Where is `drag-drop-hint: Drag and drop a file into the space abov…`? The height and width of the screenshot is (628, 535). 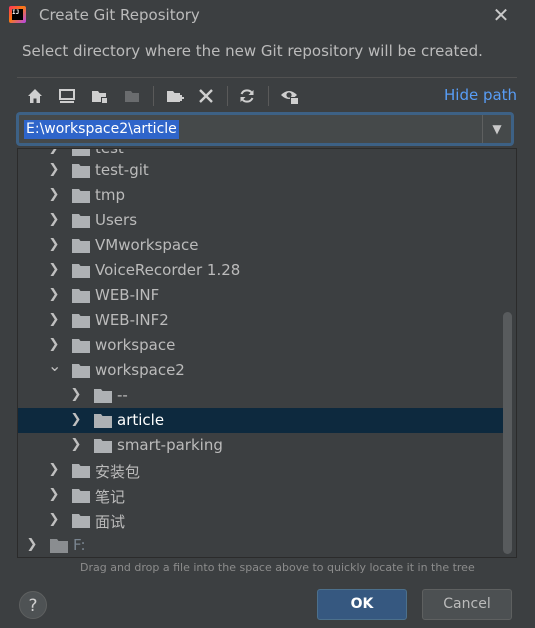
drag-drop-hint: Drag and drop a file into the space abov… is located at coordinates (277, 567).